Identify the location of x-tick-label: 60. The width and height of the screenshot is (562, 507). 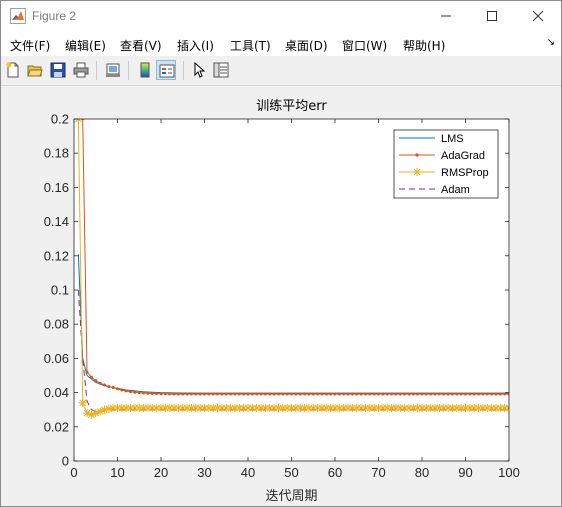
(335, 472).